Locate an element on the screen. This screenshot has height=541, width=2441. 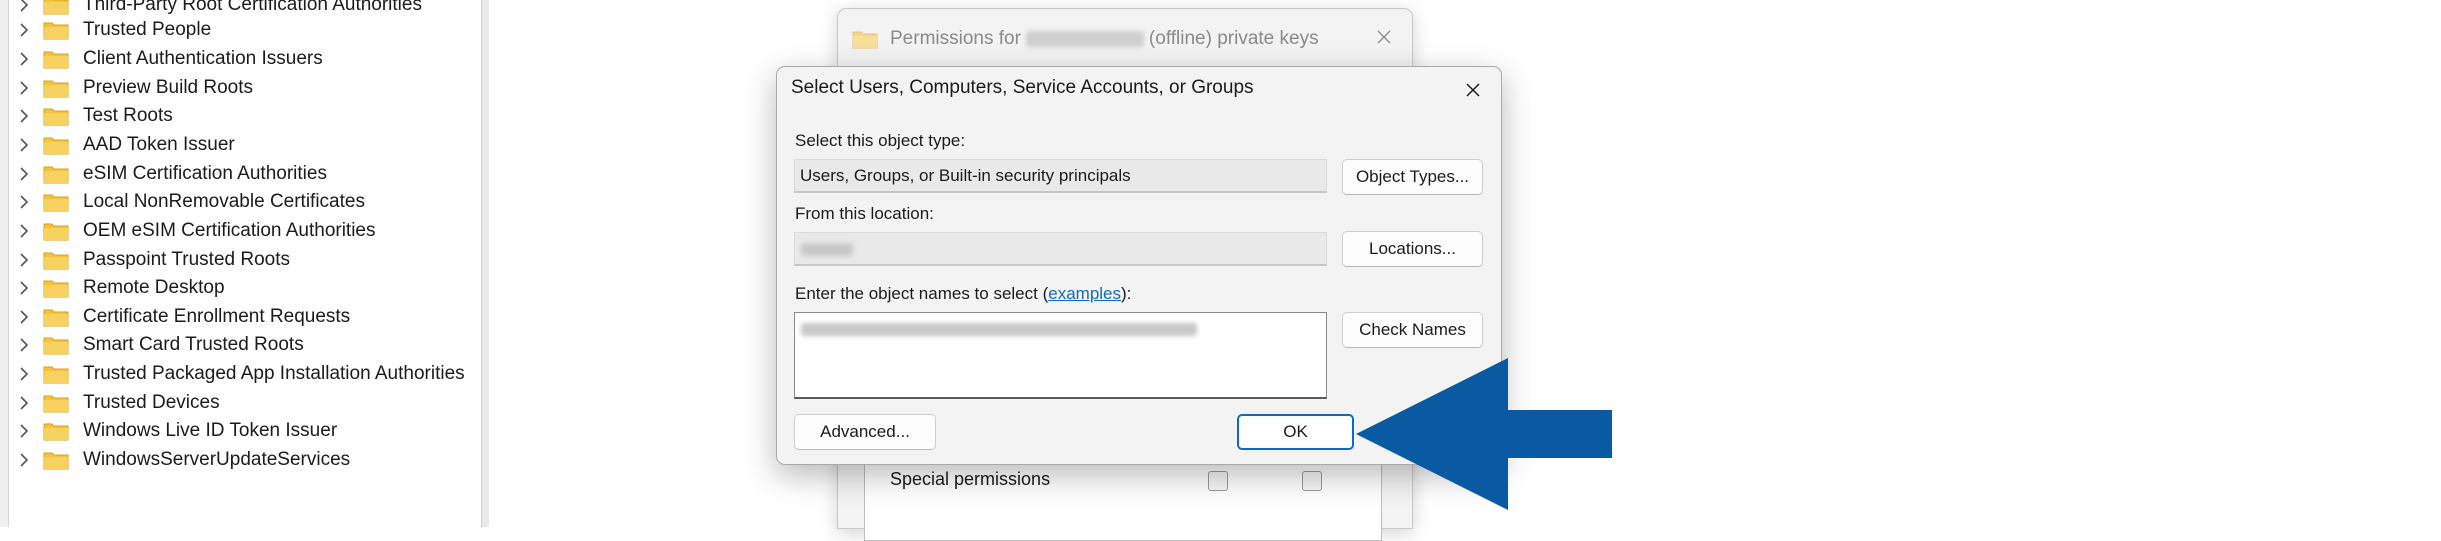
tree-item-label: Windows Live ID Token Issuer is located at coordinates (210, 430).